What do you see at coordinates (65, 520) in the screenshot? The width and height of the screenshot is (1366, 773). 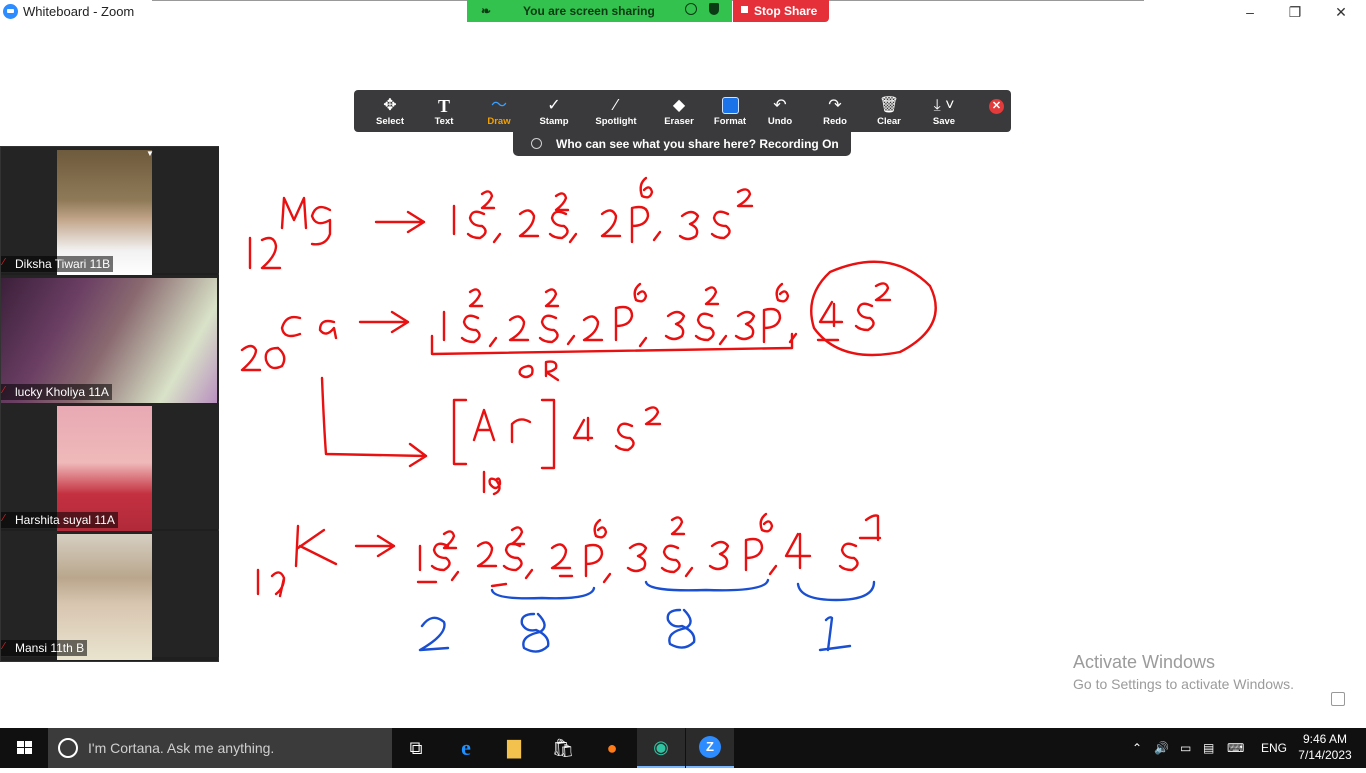 I see `participant-name: Harshita suyal 11A` at bounding box center [65, 520].